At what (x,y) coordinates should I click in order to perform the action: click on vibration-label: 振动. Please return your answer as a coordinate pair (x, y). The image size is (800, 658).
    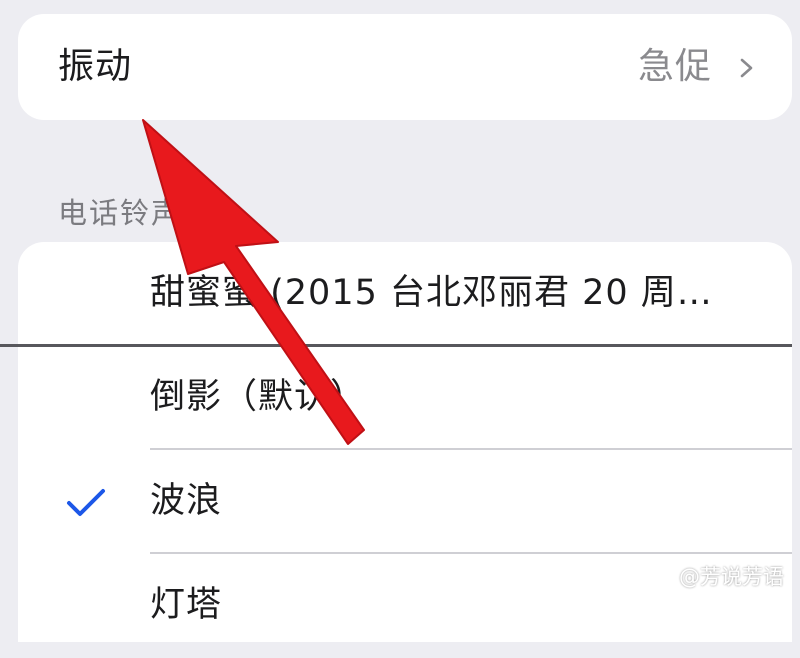
    Looking at the image, I should click on (95, 66).